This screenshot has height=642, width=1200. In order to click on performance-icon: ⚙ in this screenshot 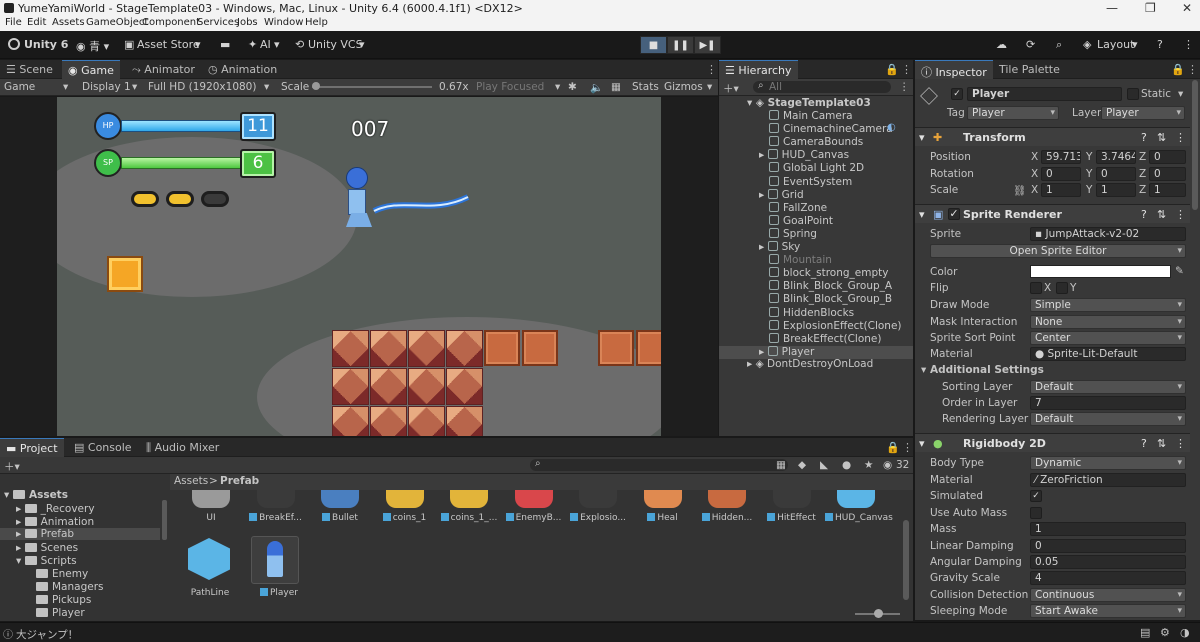, I will do `click(1165, 632)`.